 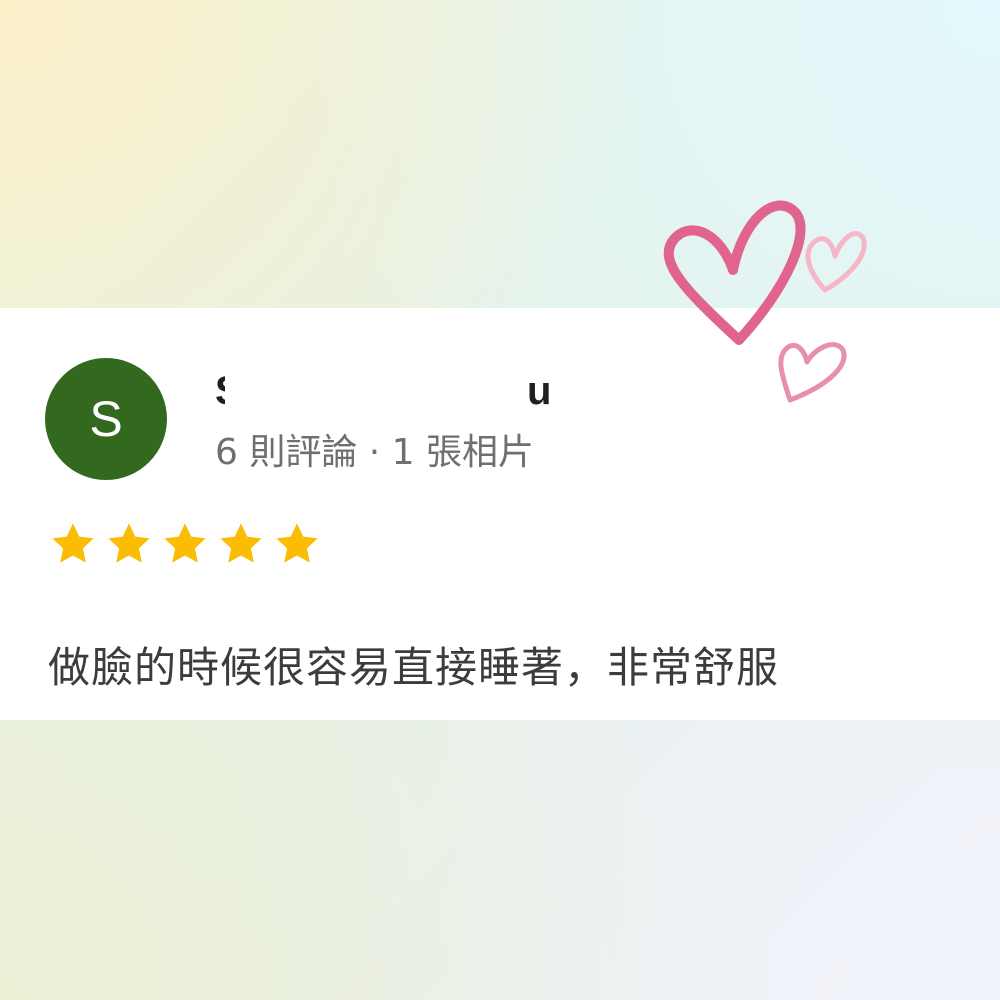 I want to click on avatar: S, so click(x=106, y=419).